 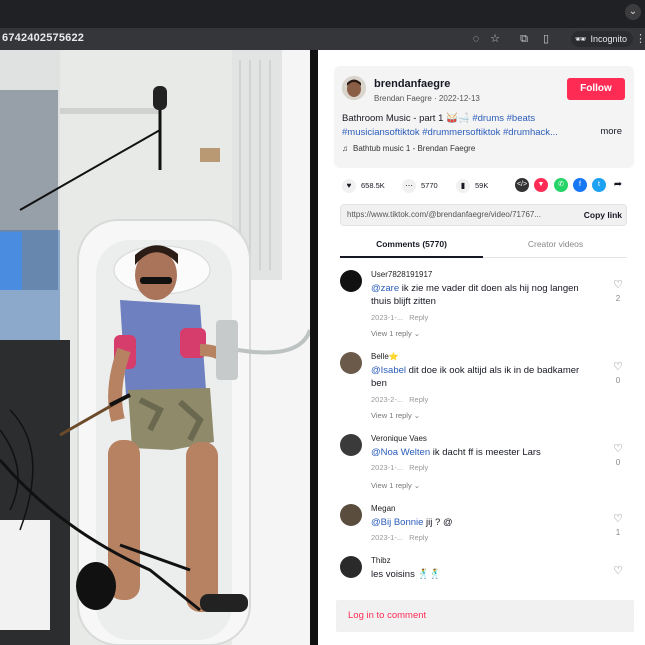 I want to click on like-count: 658.5K, so click(x=373, y=185).